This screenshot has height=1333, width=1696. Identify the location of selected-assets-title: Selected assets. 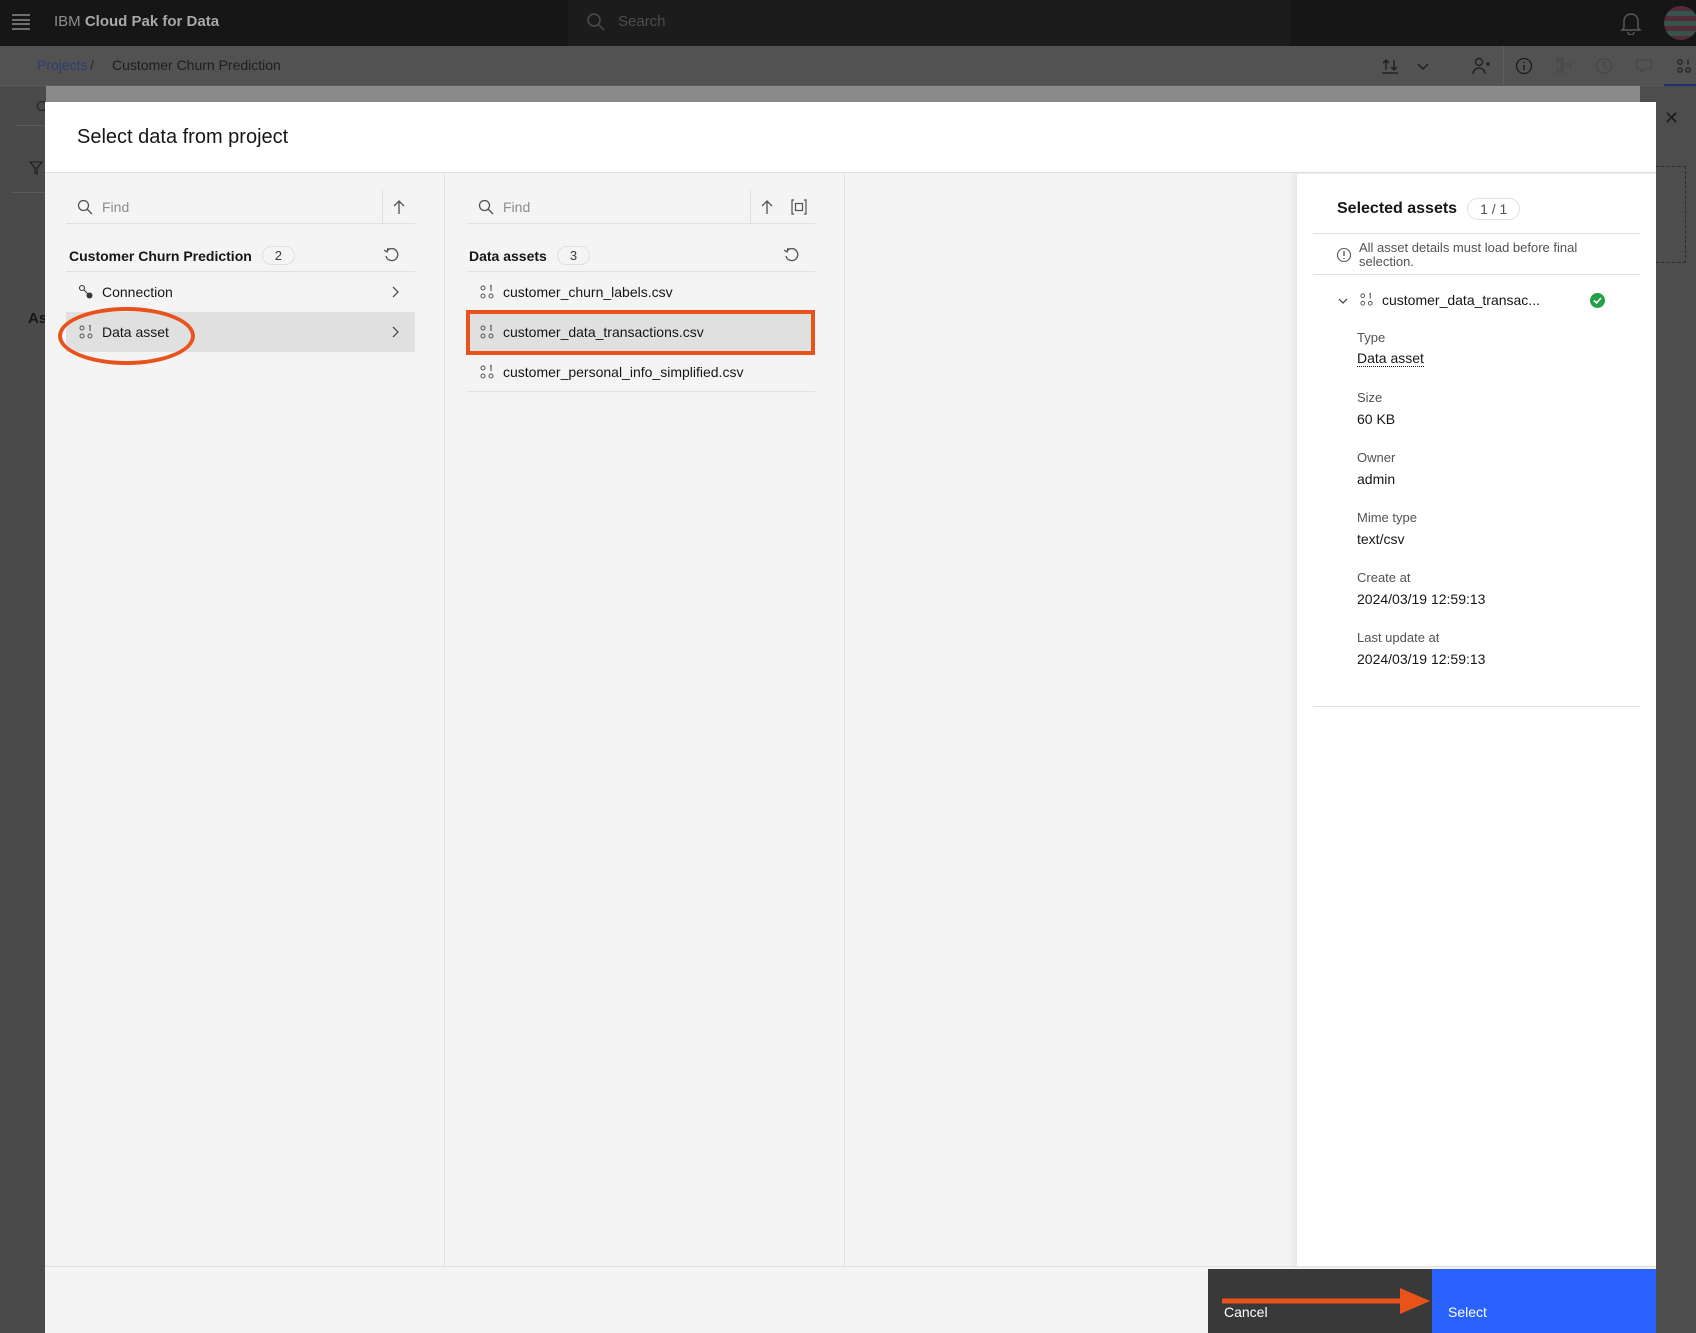
(1397, 208).